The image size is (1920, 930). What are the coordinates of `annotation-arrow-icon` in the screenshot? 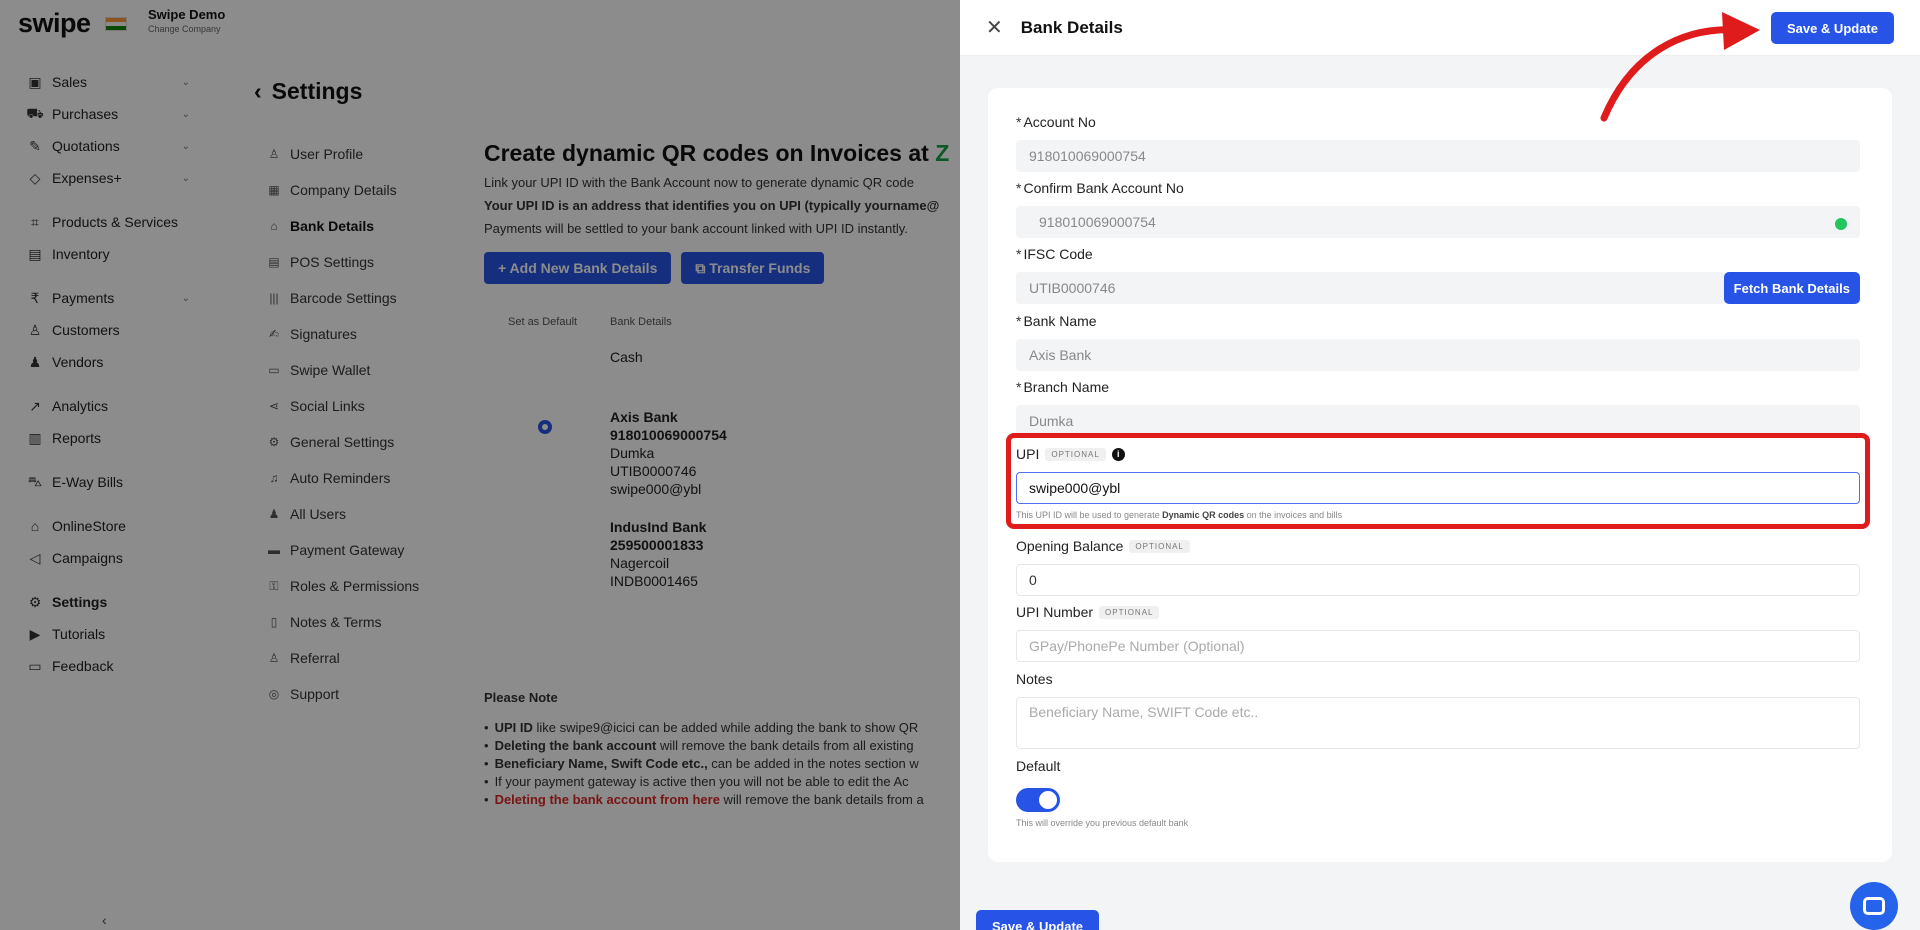 It's located at (1680, 67).